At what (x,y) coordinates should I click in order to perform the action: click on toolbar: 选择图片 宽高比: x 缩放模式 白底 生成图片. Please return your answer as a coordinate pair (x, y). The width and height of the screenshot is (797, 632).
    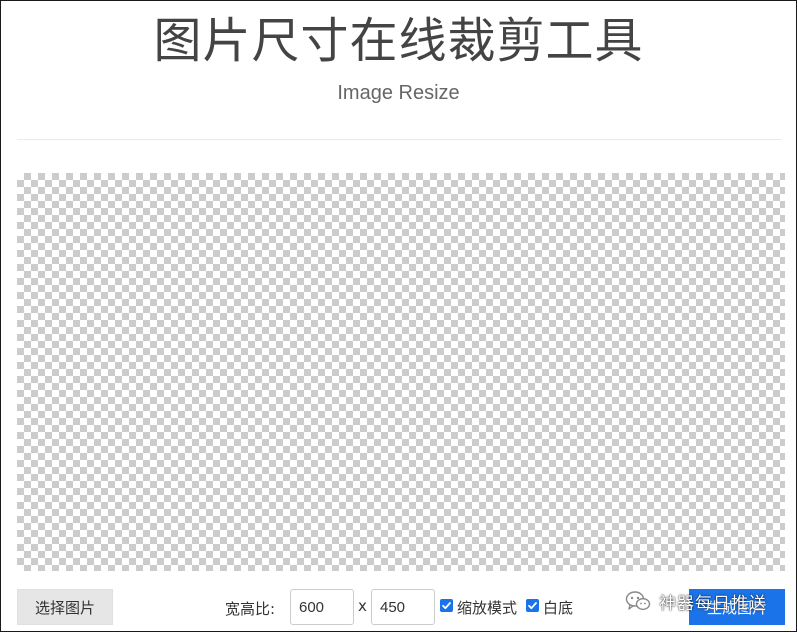
    Looking at the image, I should click on (398, 609).